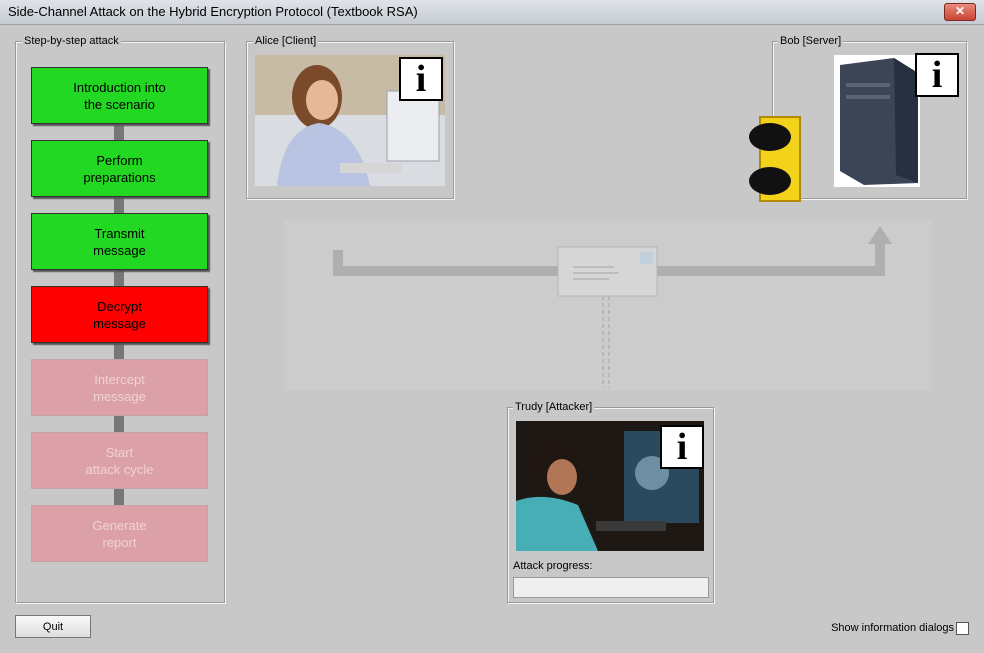 This screenshot has width=984, height=653. Describe the element at coordinates (119, 533) in the screenshot. I see `step-report-button: Generate report` at that location.